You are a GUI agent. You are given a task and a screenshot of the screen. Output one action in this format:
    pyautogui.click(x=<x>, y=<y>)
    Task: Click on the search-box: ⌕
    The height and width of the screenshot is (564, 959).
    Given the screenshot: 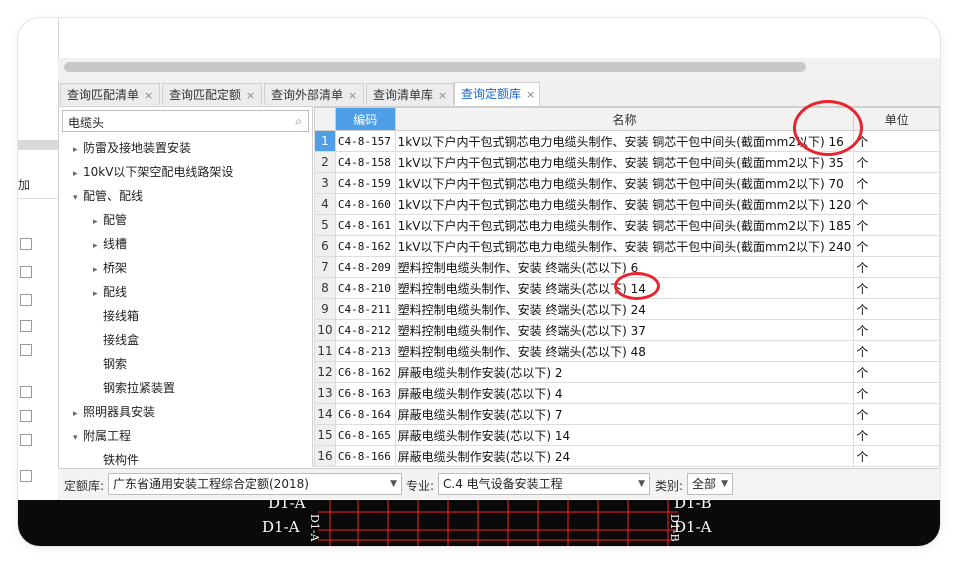 What is the action you would take?
    pyautogui.click(x=185, y=121)
    